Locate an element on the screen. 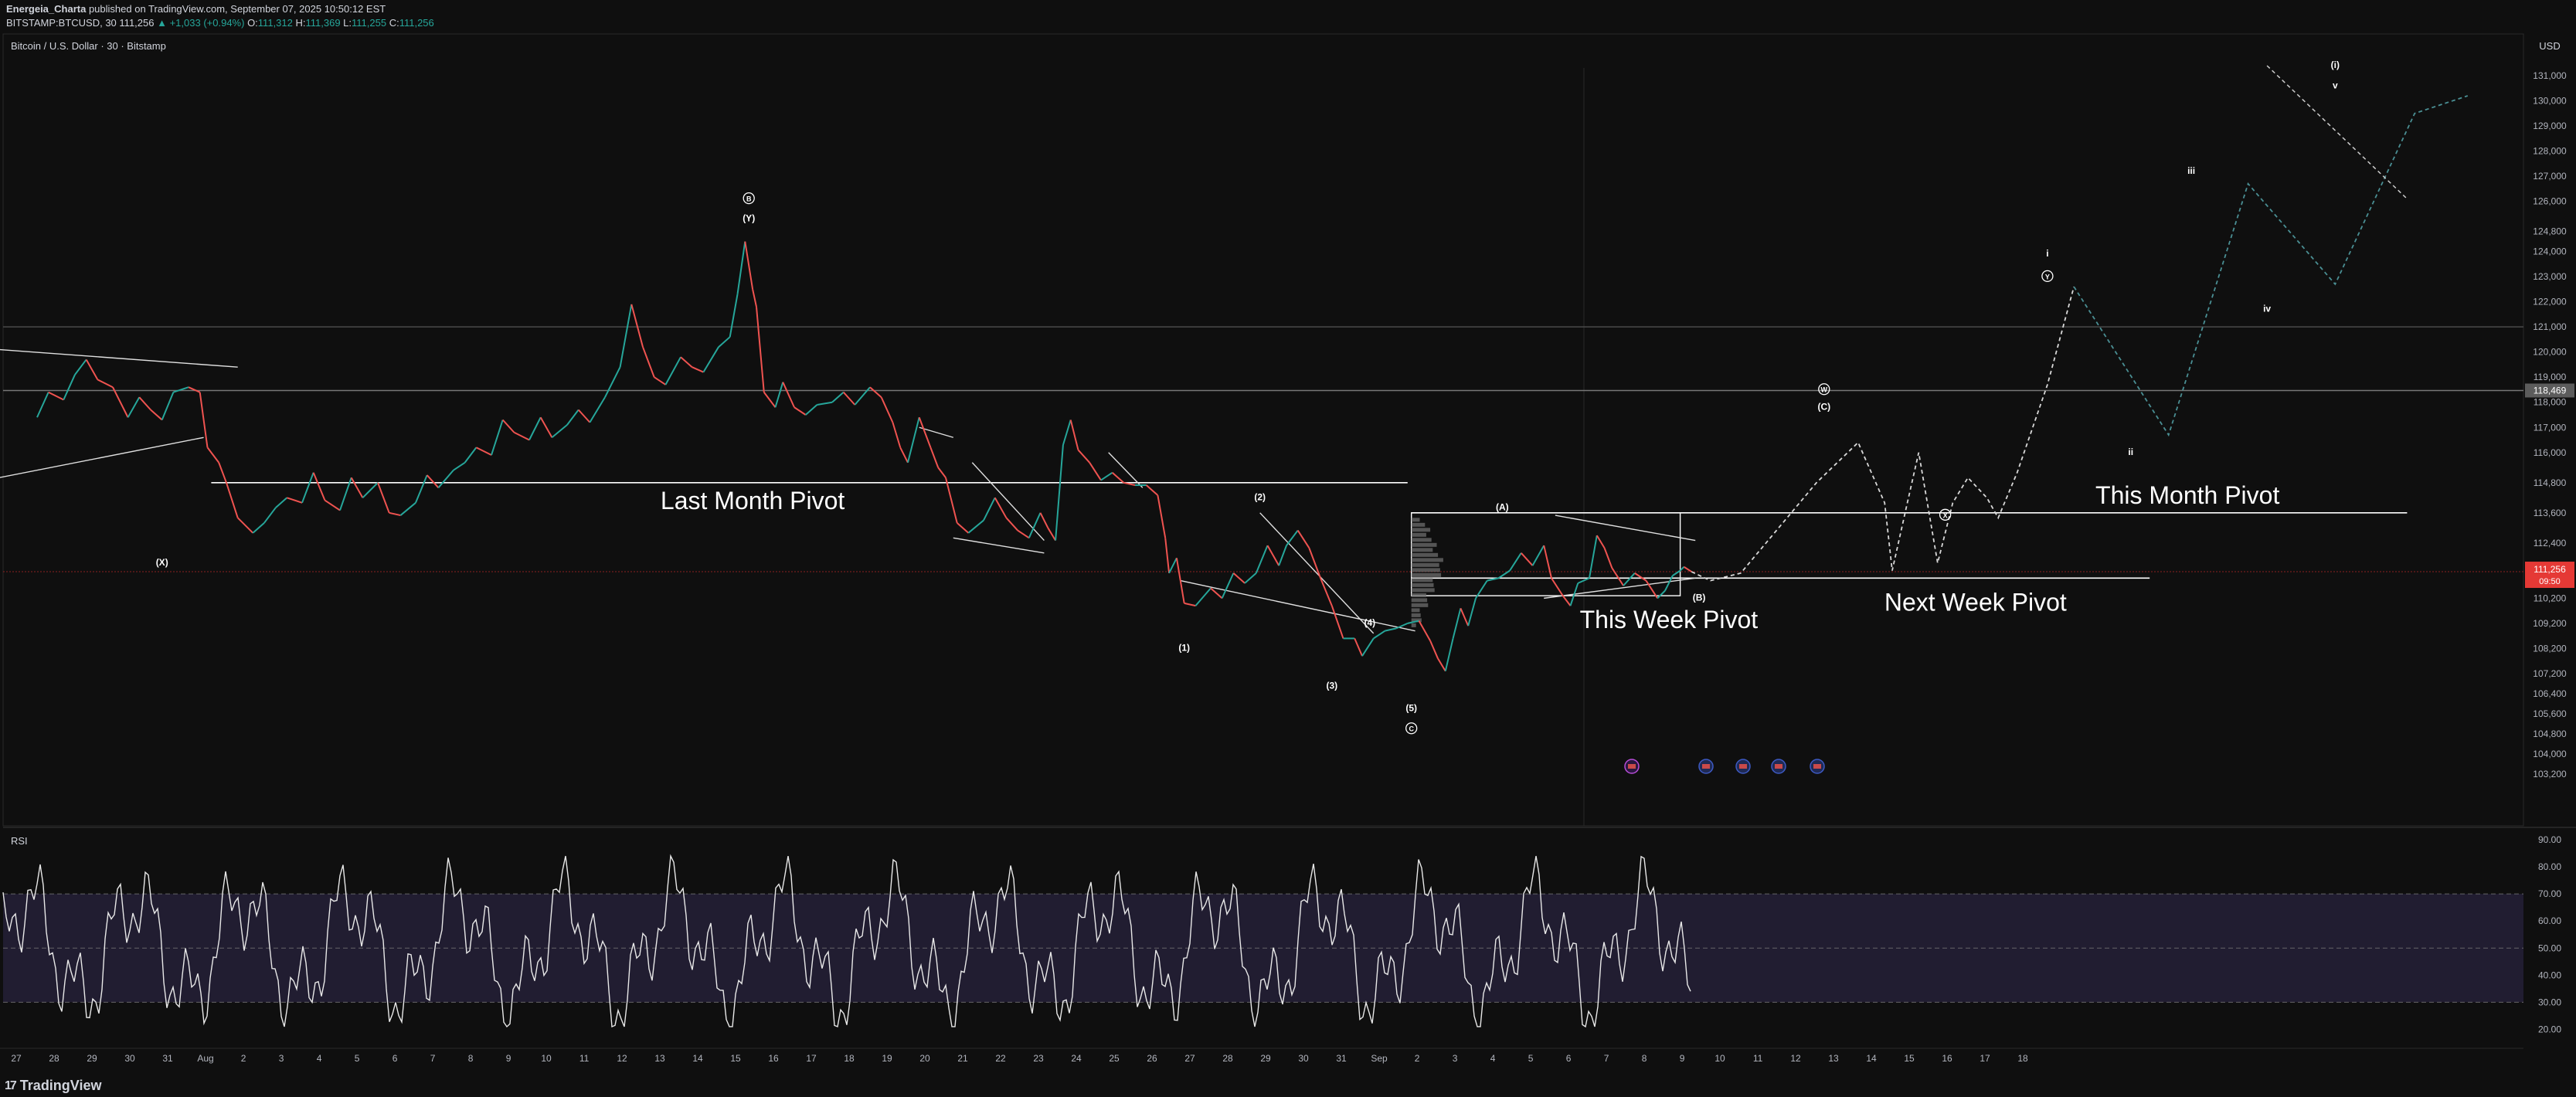  price-tick-label: 122,000 is located at coordinates (2550, 302).